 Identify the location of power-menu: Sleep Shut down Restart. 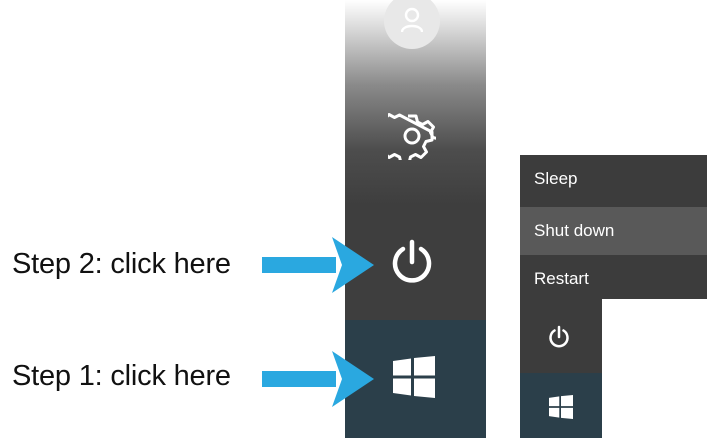
(613, 227).